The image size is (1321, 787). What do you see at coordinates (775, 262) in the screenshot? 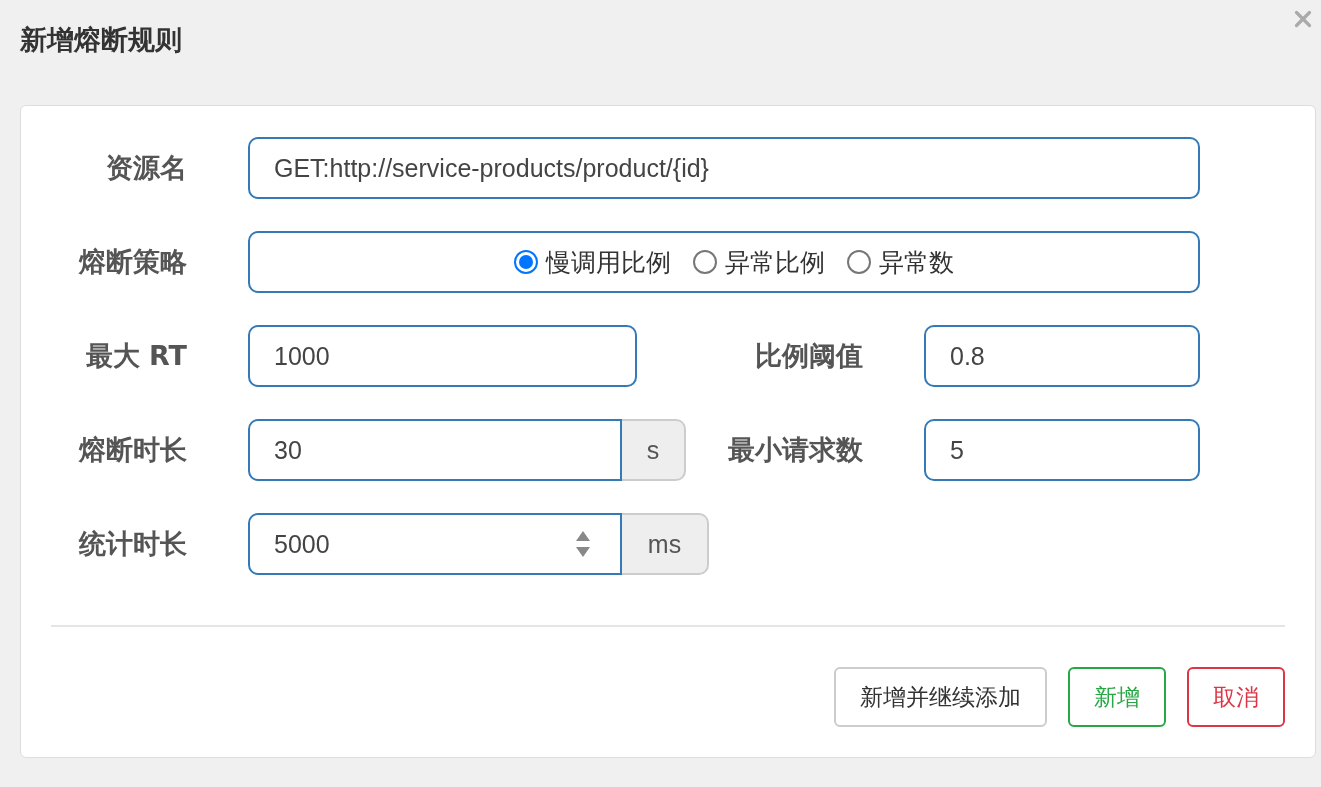
I see `radio-label: 异常比例` at bounding box center [775, 262].